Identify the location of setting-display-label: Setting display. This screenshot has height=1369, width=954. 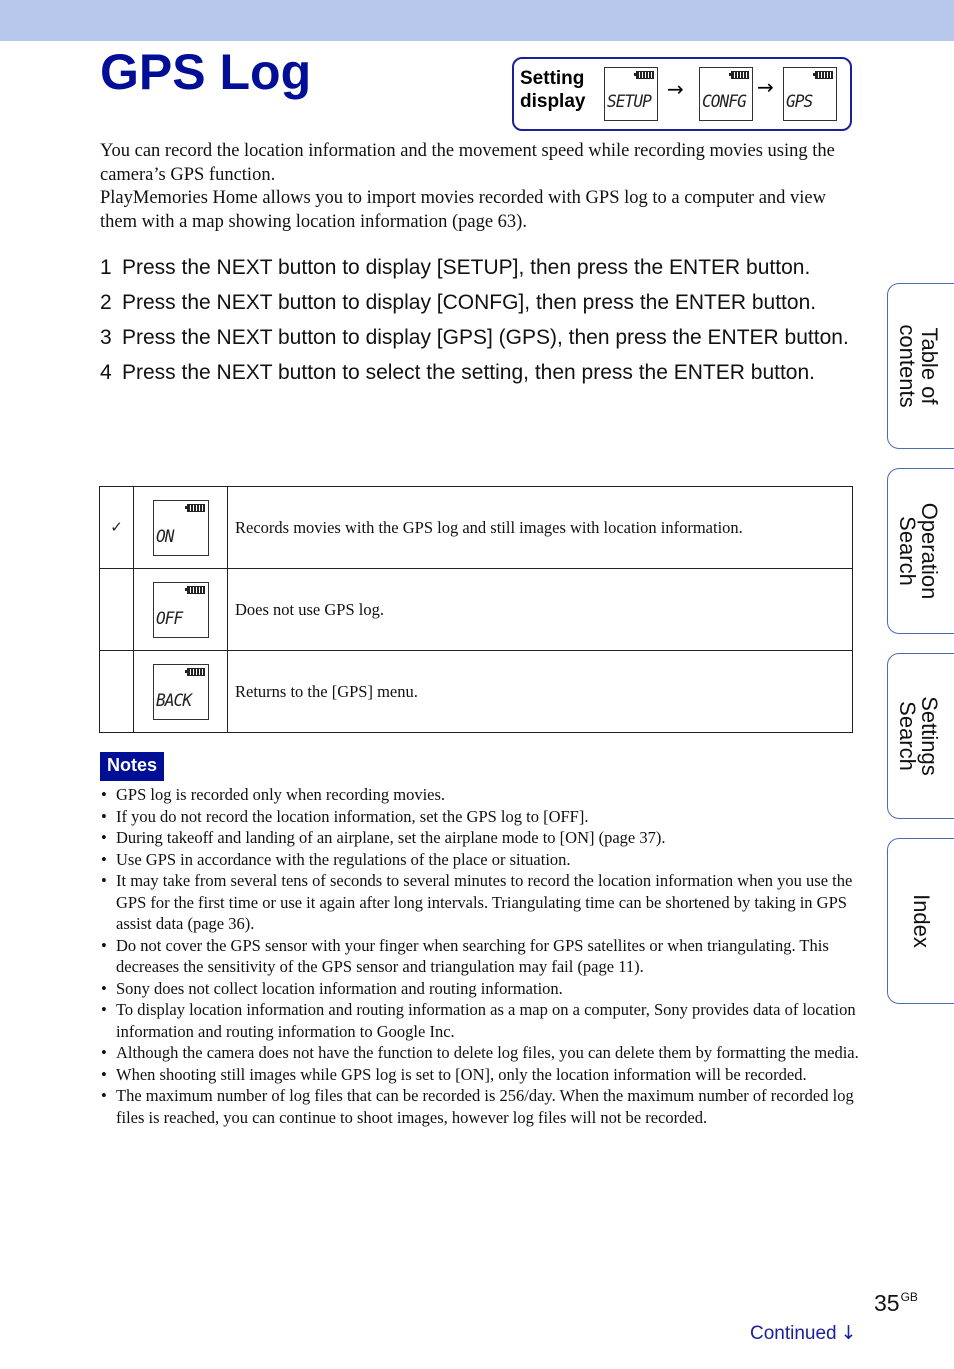
(552, 90).